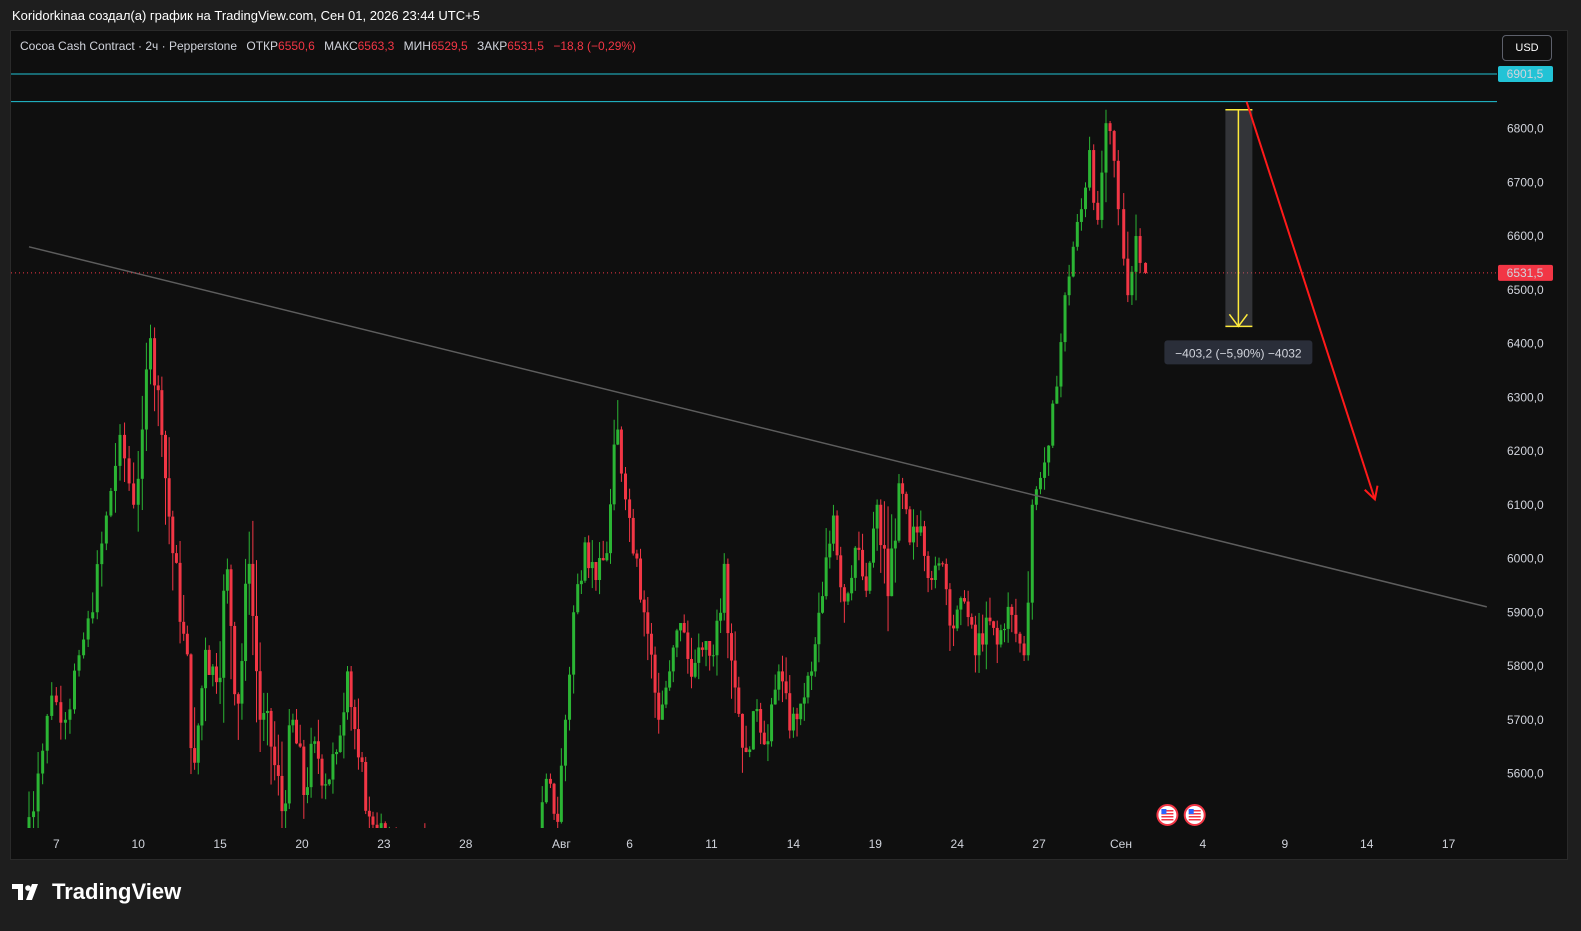  Describe the element at coordinates (1284, 844) in the screenshot. I see `x-tick-label: 9` at that location.